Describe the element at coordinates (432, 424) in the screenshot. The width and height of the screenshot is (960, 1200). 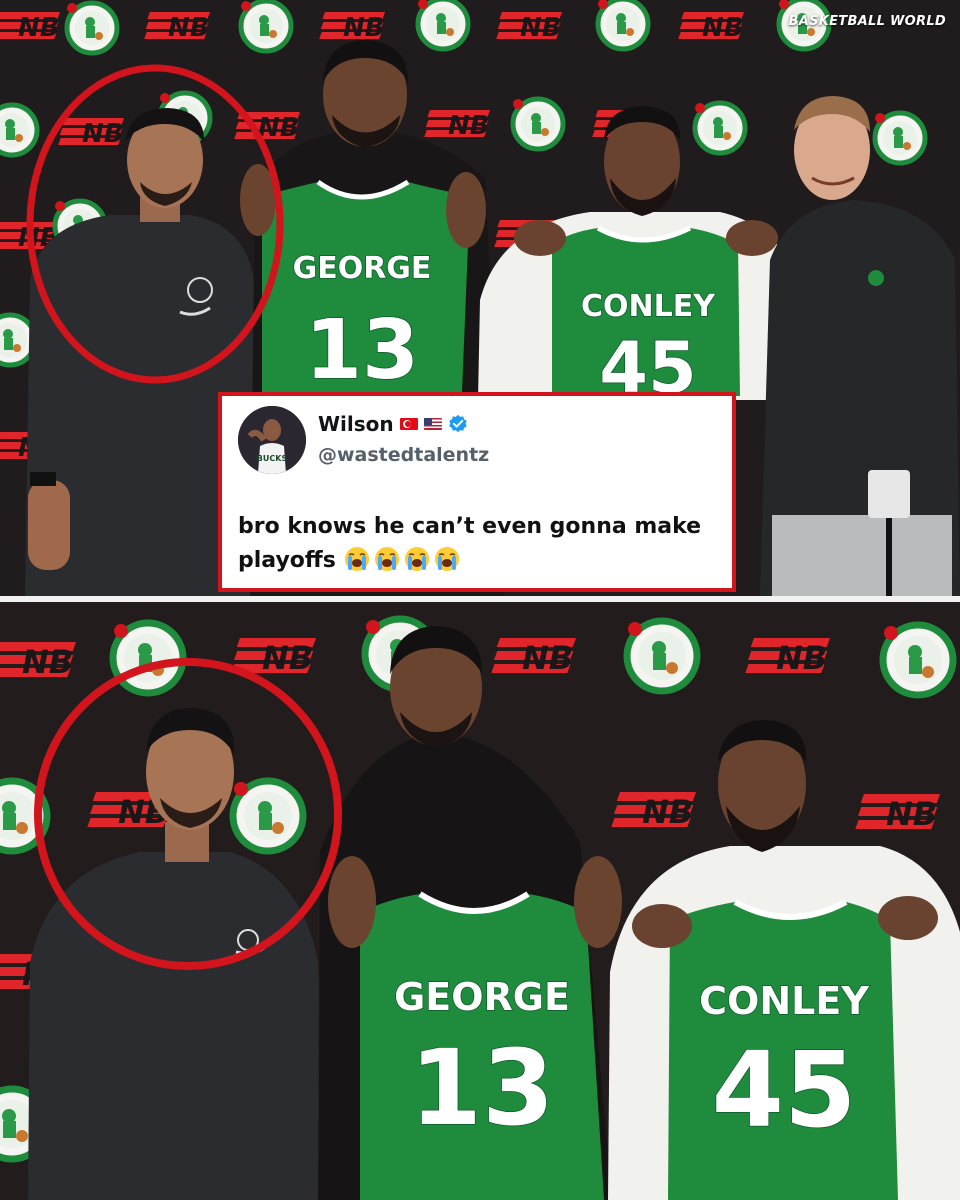
I see `usa-flag-icon` at that location.